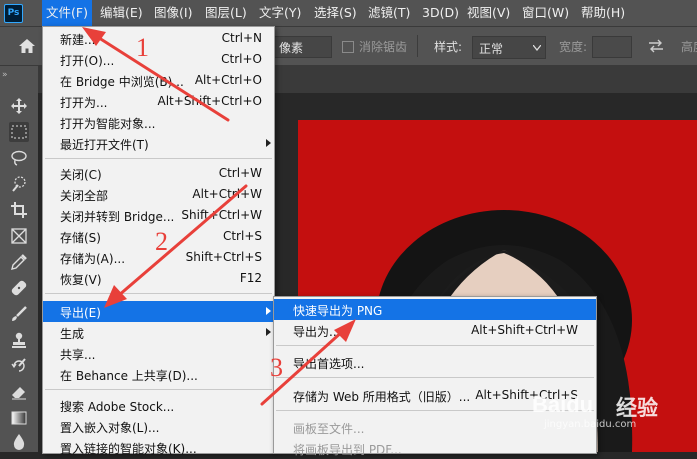  Describe the element at coordinates (158, 311) in the screenshot. I see `menu-item-export: 导出(E)` at that location.